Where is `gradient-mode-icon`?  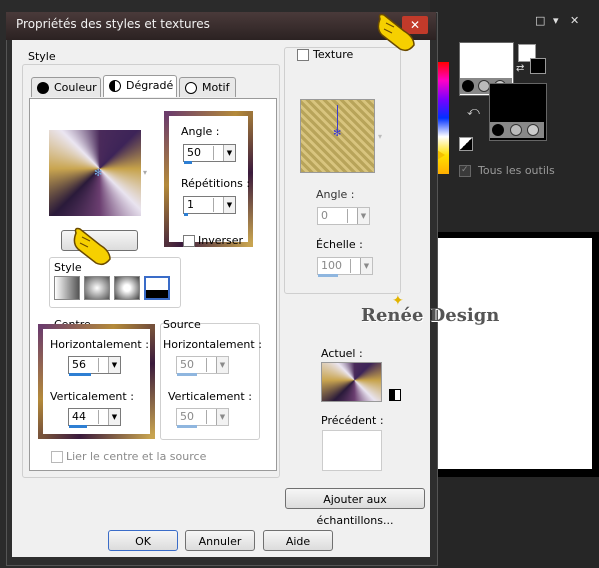
gradient-mode-icon is located at coordinates (516, 130).